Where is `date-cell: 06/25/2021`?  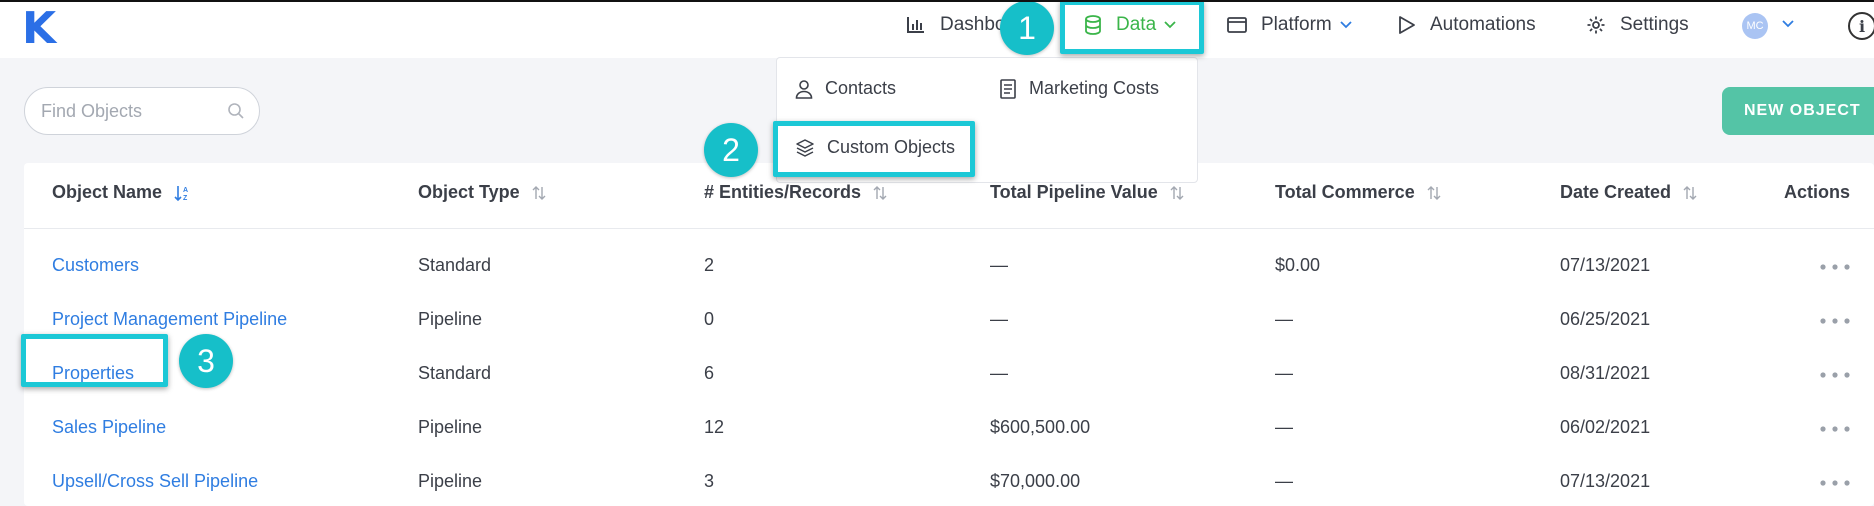 date-cell: 06/25/2021 is located at coordinates (1605, 319).